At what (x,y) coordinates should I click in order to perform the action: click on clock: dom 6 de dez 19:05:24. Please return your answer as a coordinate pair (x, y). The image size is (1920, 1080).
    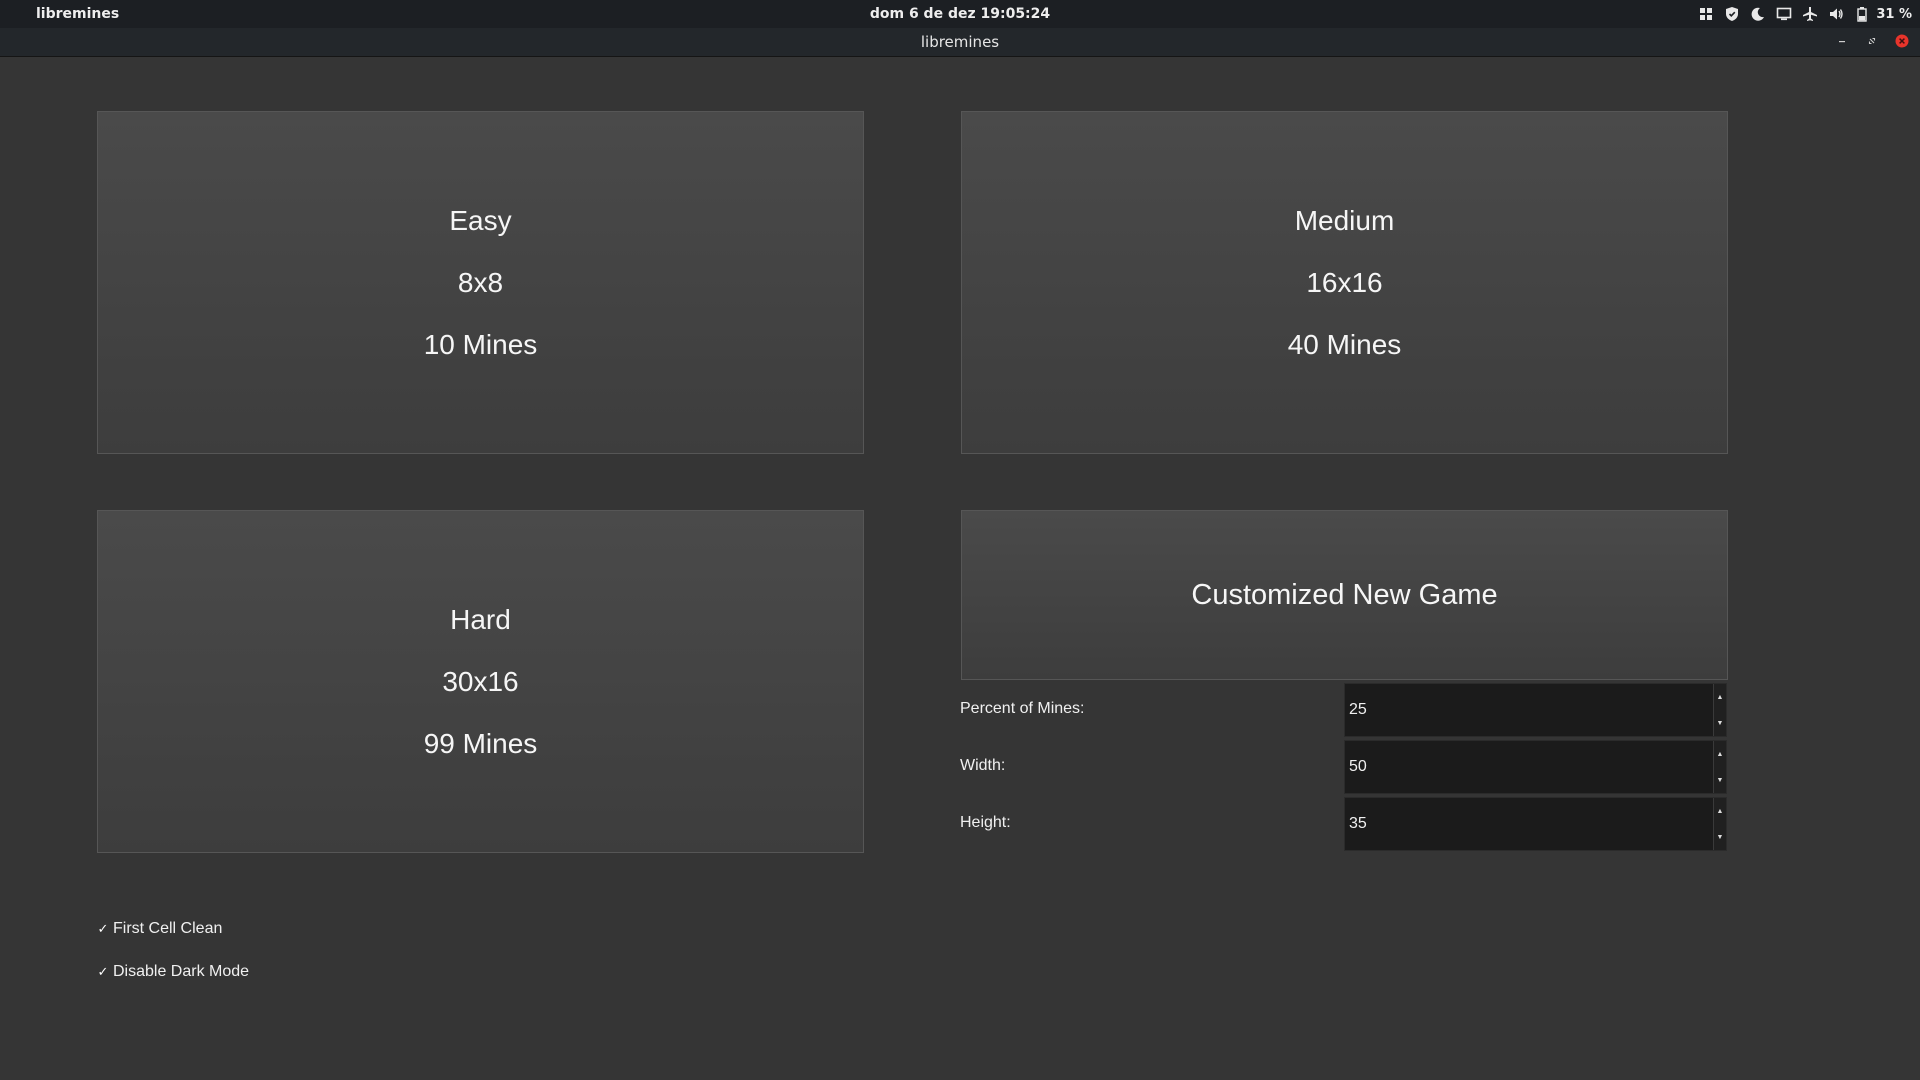
    Looking at the image, I should click on (960, 14).